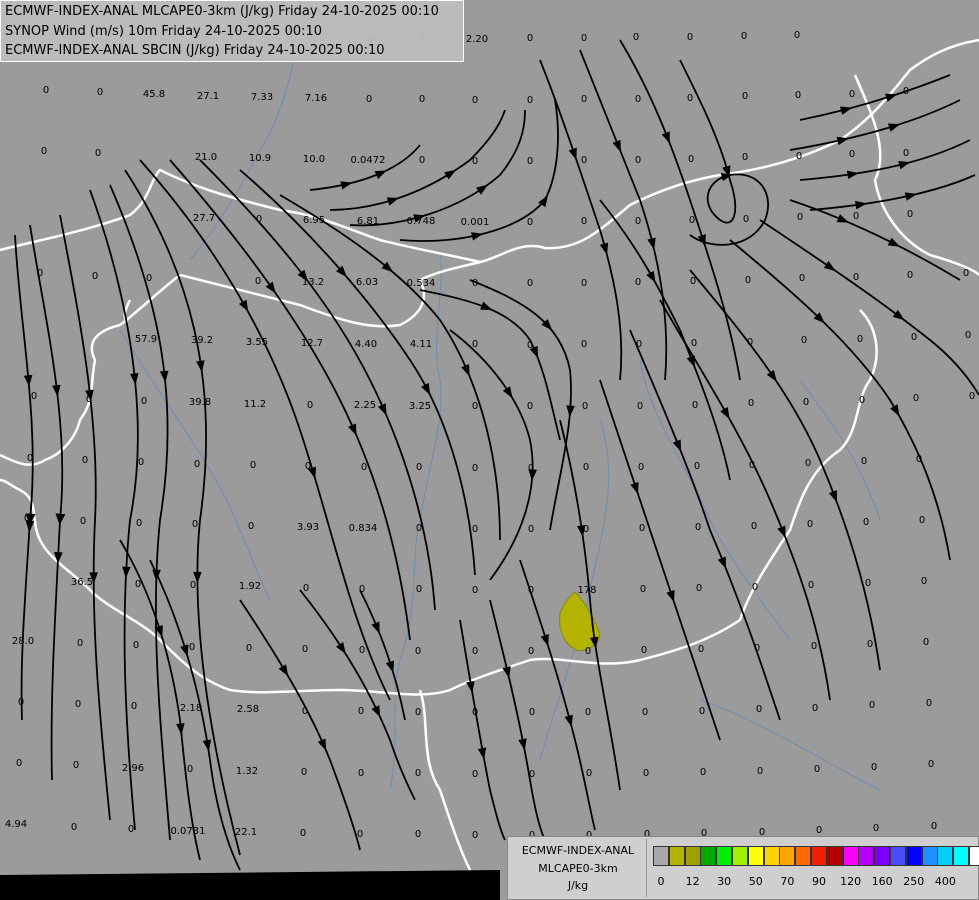 This screenshot has width=979, height=900. Describe the element at coordinates (882, 881) in the screenshot. I see `legend-tick-label: 160` at that location.